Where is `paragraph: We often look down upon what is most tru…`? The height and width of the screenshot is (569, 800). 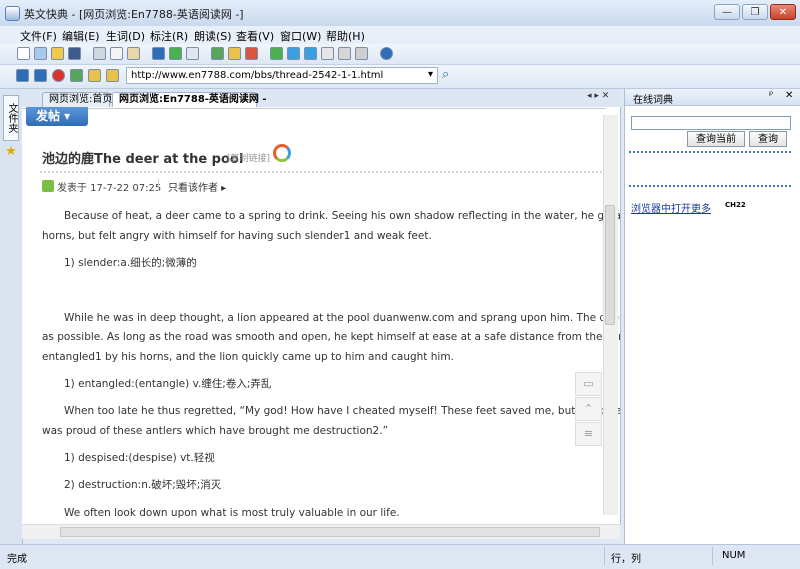 paragraph: We often look down upon what is most tru… is located at coordinates (232, 513).